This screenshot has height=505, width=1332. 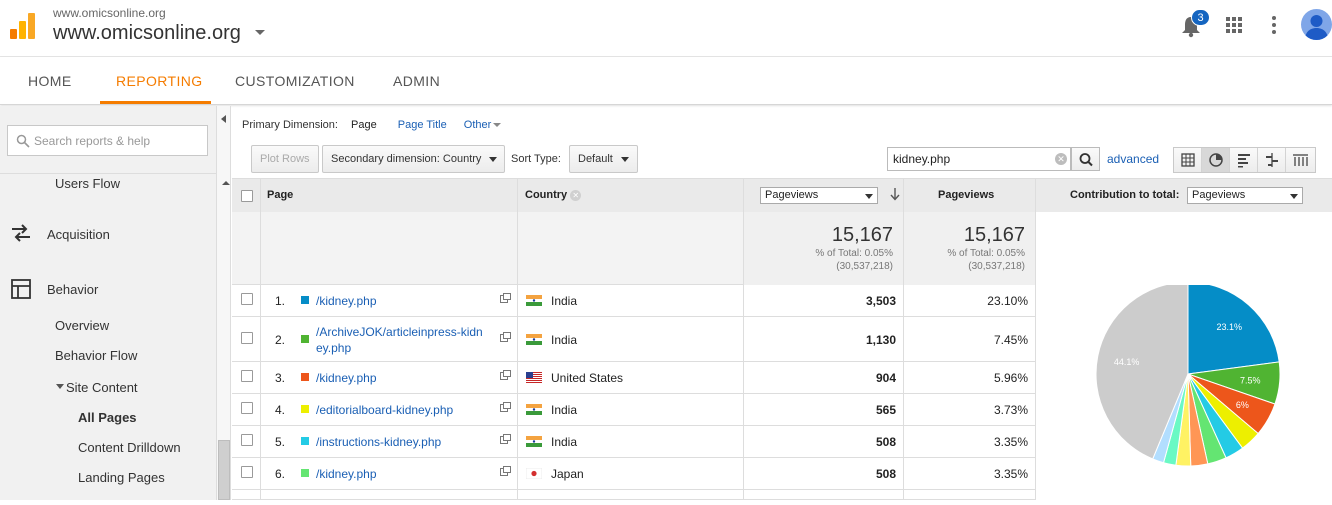 I want to click on advanced-filter-link: advanced, so click(x=1133, y=159).